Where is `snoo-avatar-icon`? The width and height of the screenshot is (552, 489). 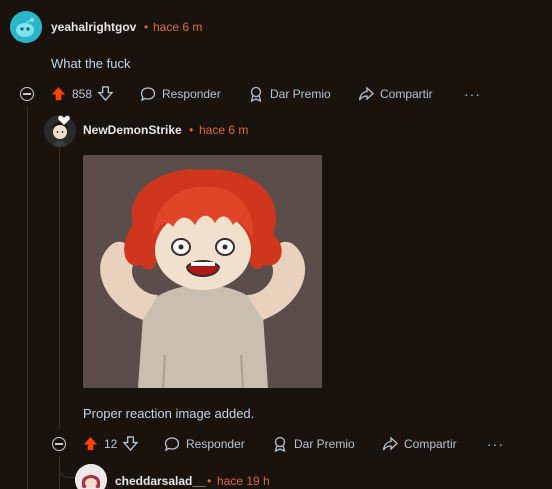
snoo-avatar-icon is located at coordinates (26, 27).